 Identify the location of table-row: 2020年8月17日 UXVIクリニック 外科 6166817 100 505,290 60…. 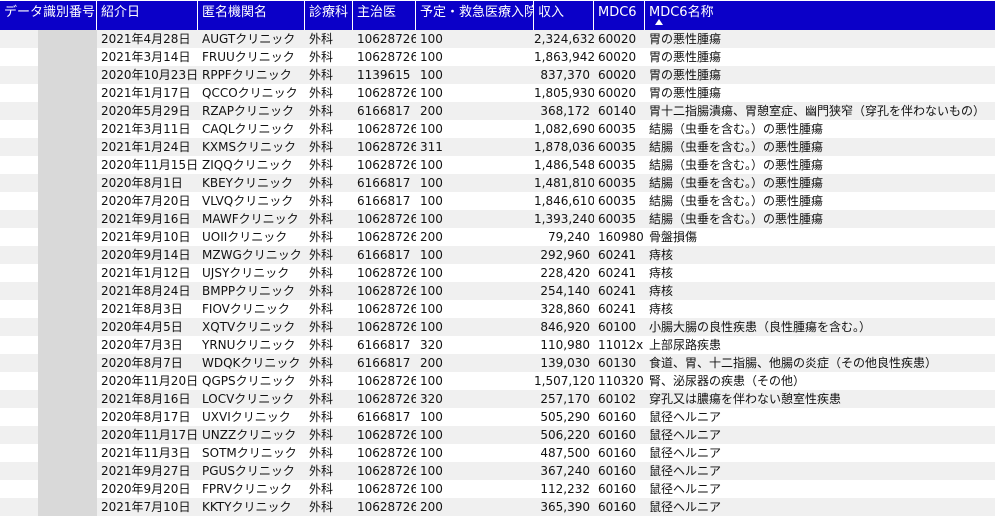
(497, 417).